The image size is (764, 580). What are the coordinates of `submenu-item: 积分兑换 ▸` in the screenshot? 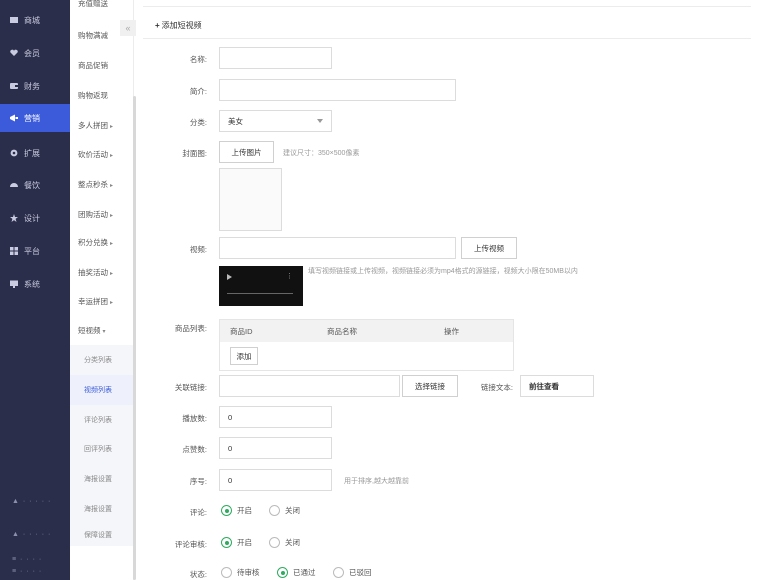 It's located at (95, 242).